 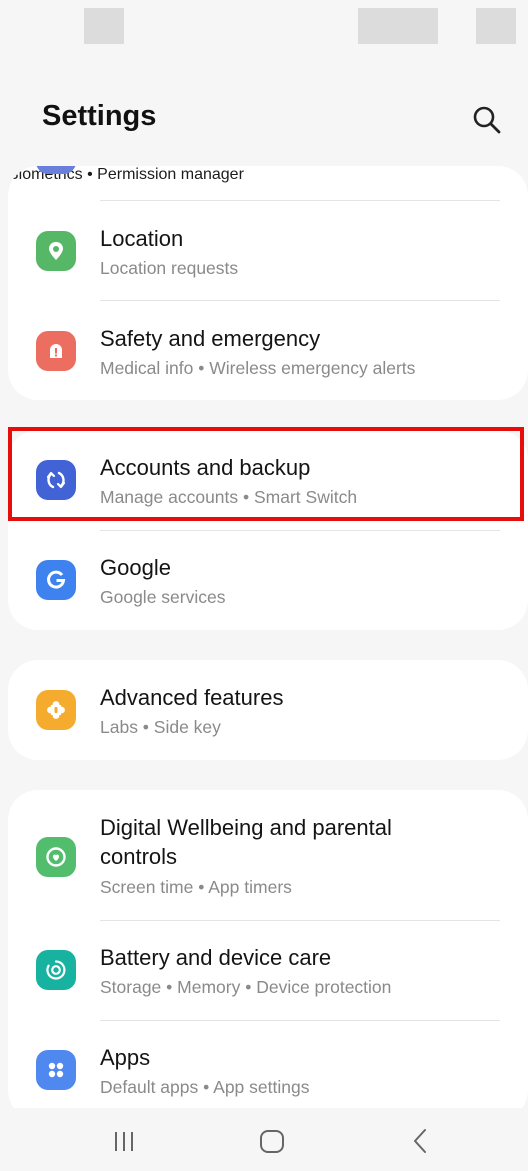 What do you see at coordinates (126, 174) in the screenshot?
I see `partial-item-subtitle: Biometrics • Permission manager` at bounding box center [126, 174].